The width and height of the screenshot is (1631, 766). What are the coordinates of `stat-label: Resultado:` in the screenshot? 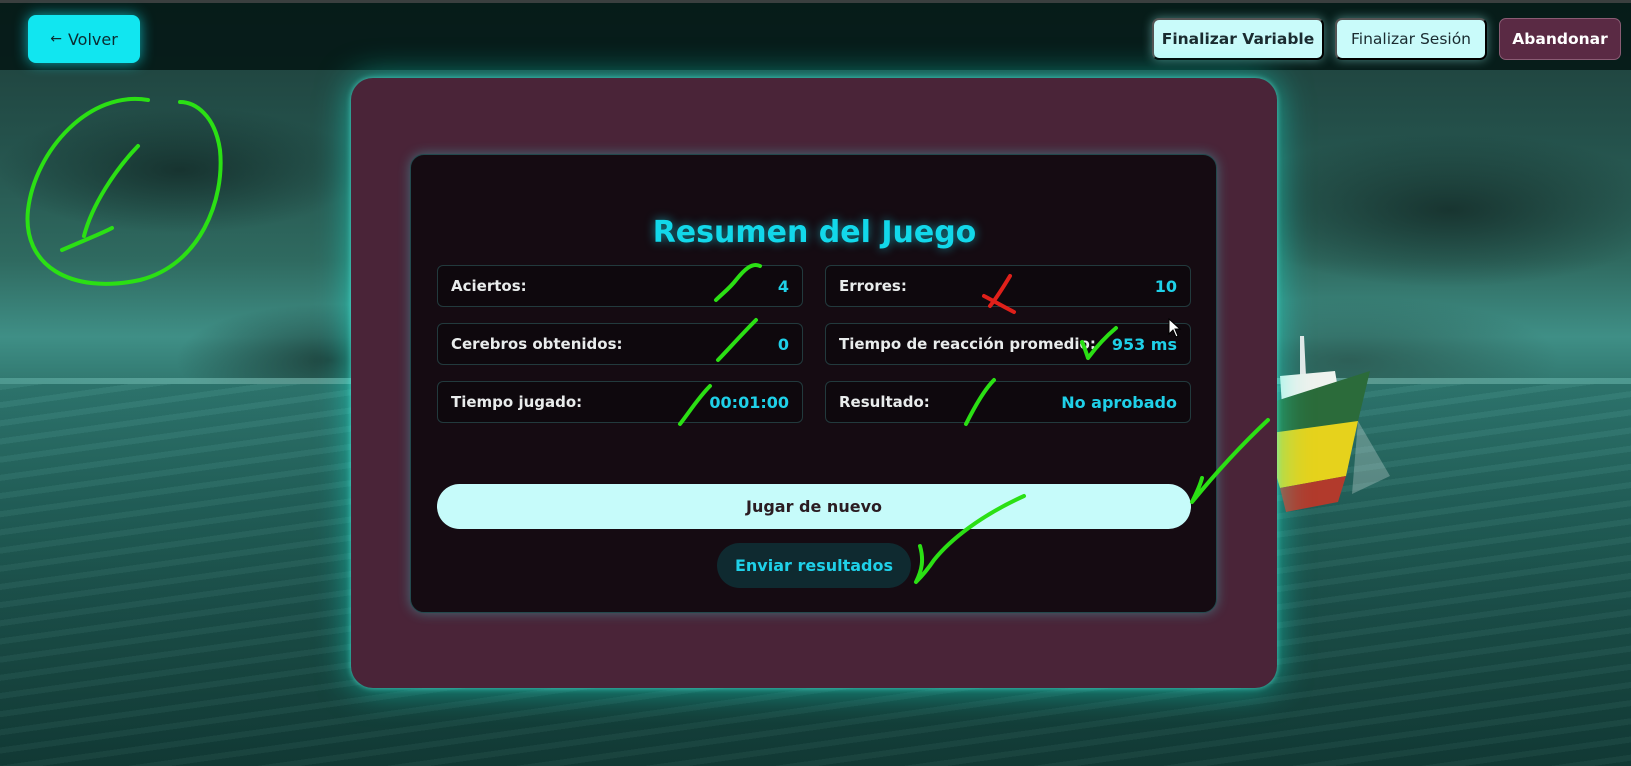 It's located at (884, 402).